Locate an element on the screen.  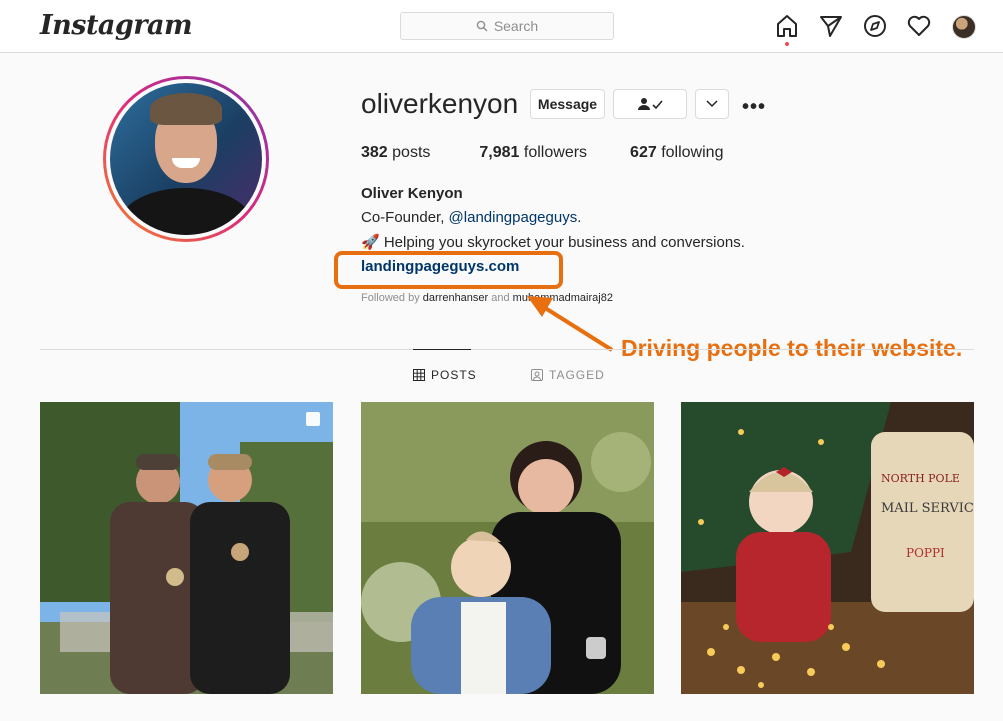
following-icon is located at coordinates (650, 104).